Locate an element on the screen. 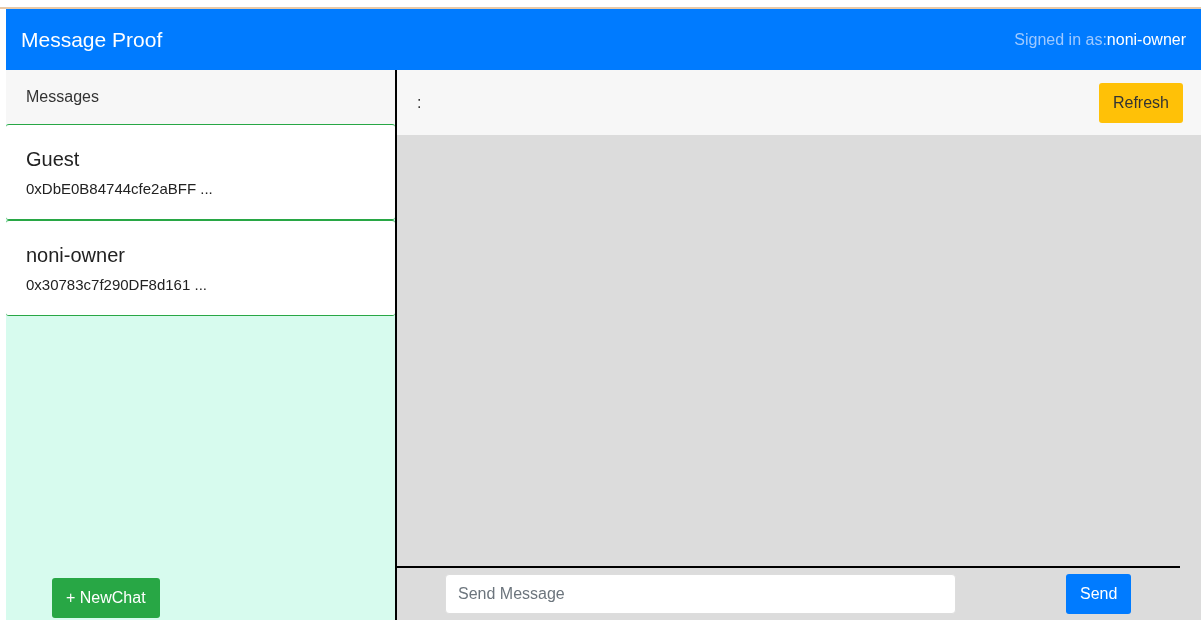  signed-in-text: Signed in as:noni-owner is located at coordinates (1100, 39).